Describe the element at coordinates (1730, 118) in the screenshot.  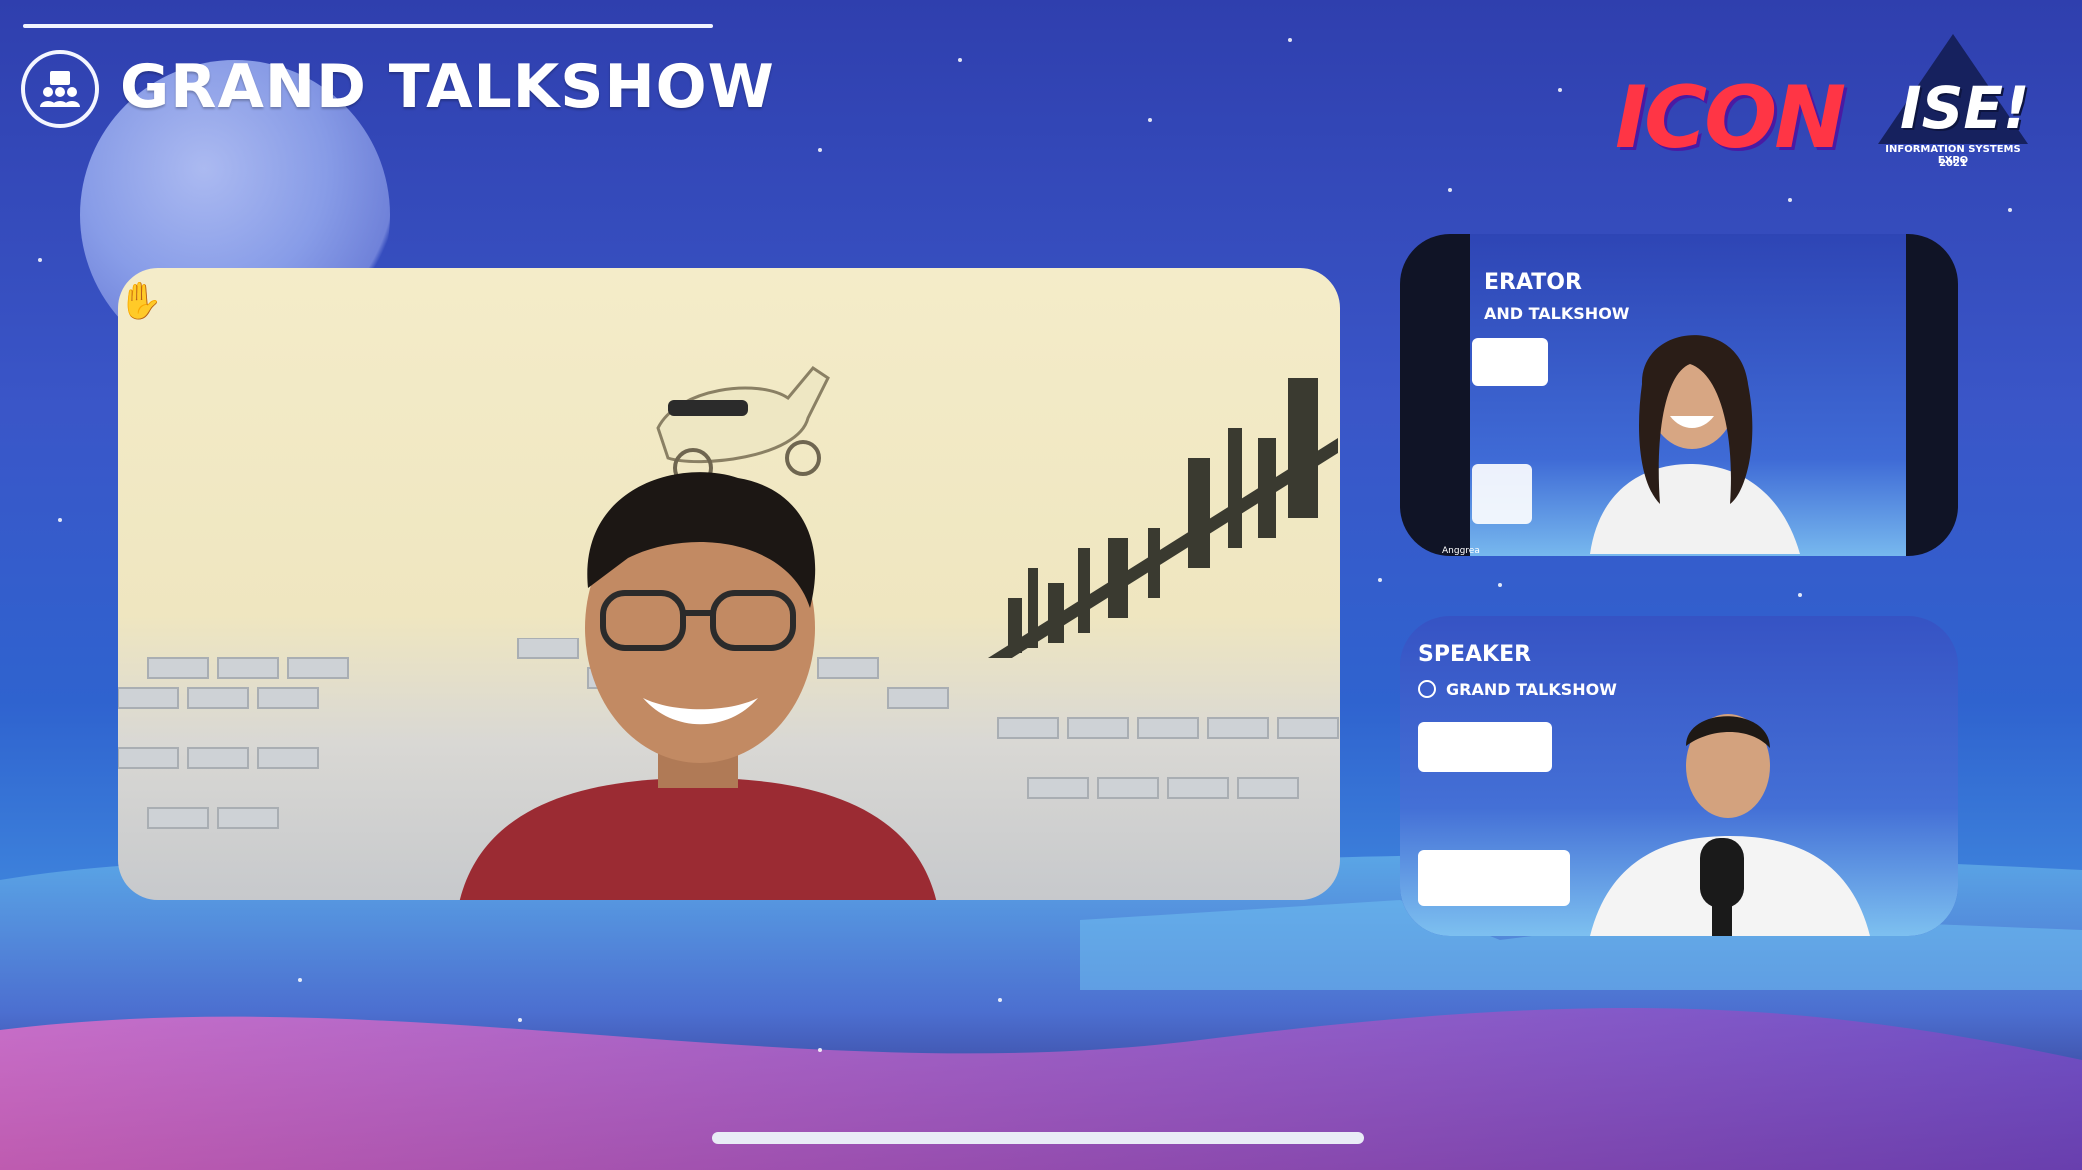
I see `icon-logo: ICON` at that location.